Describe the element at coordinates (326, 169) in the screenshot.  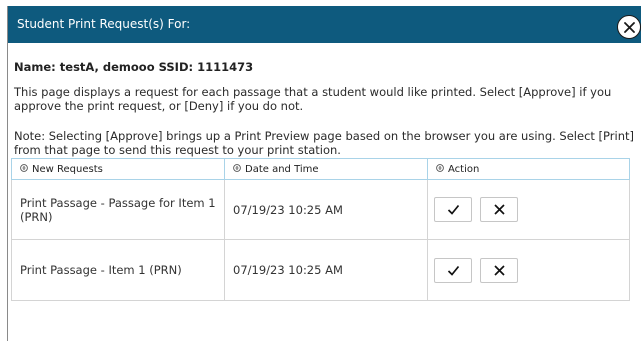
I see `column-header-date-time: Date and Time` at that location.